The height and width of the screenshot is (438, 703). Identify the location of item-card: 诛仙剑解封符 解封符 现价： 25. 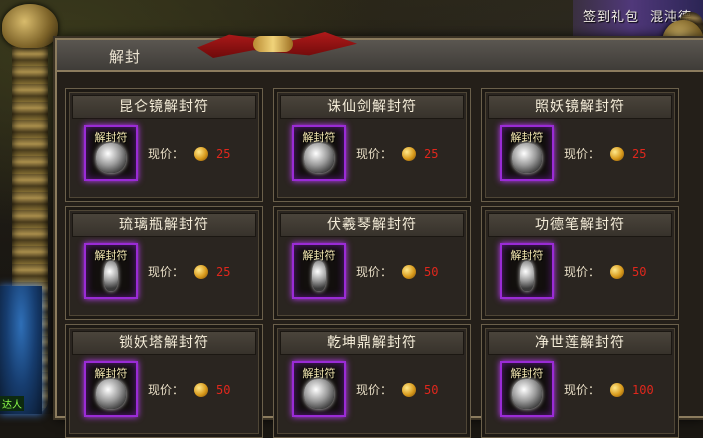
(372, 145).